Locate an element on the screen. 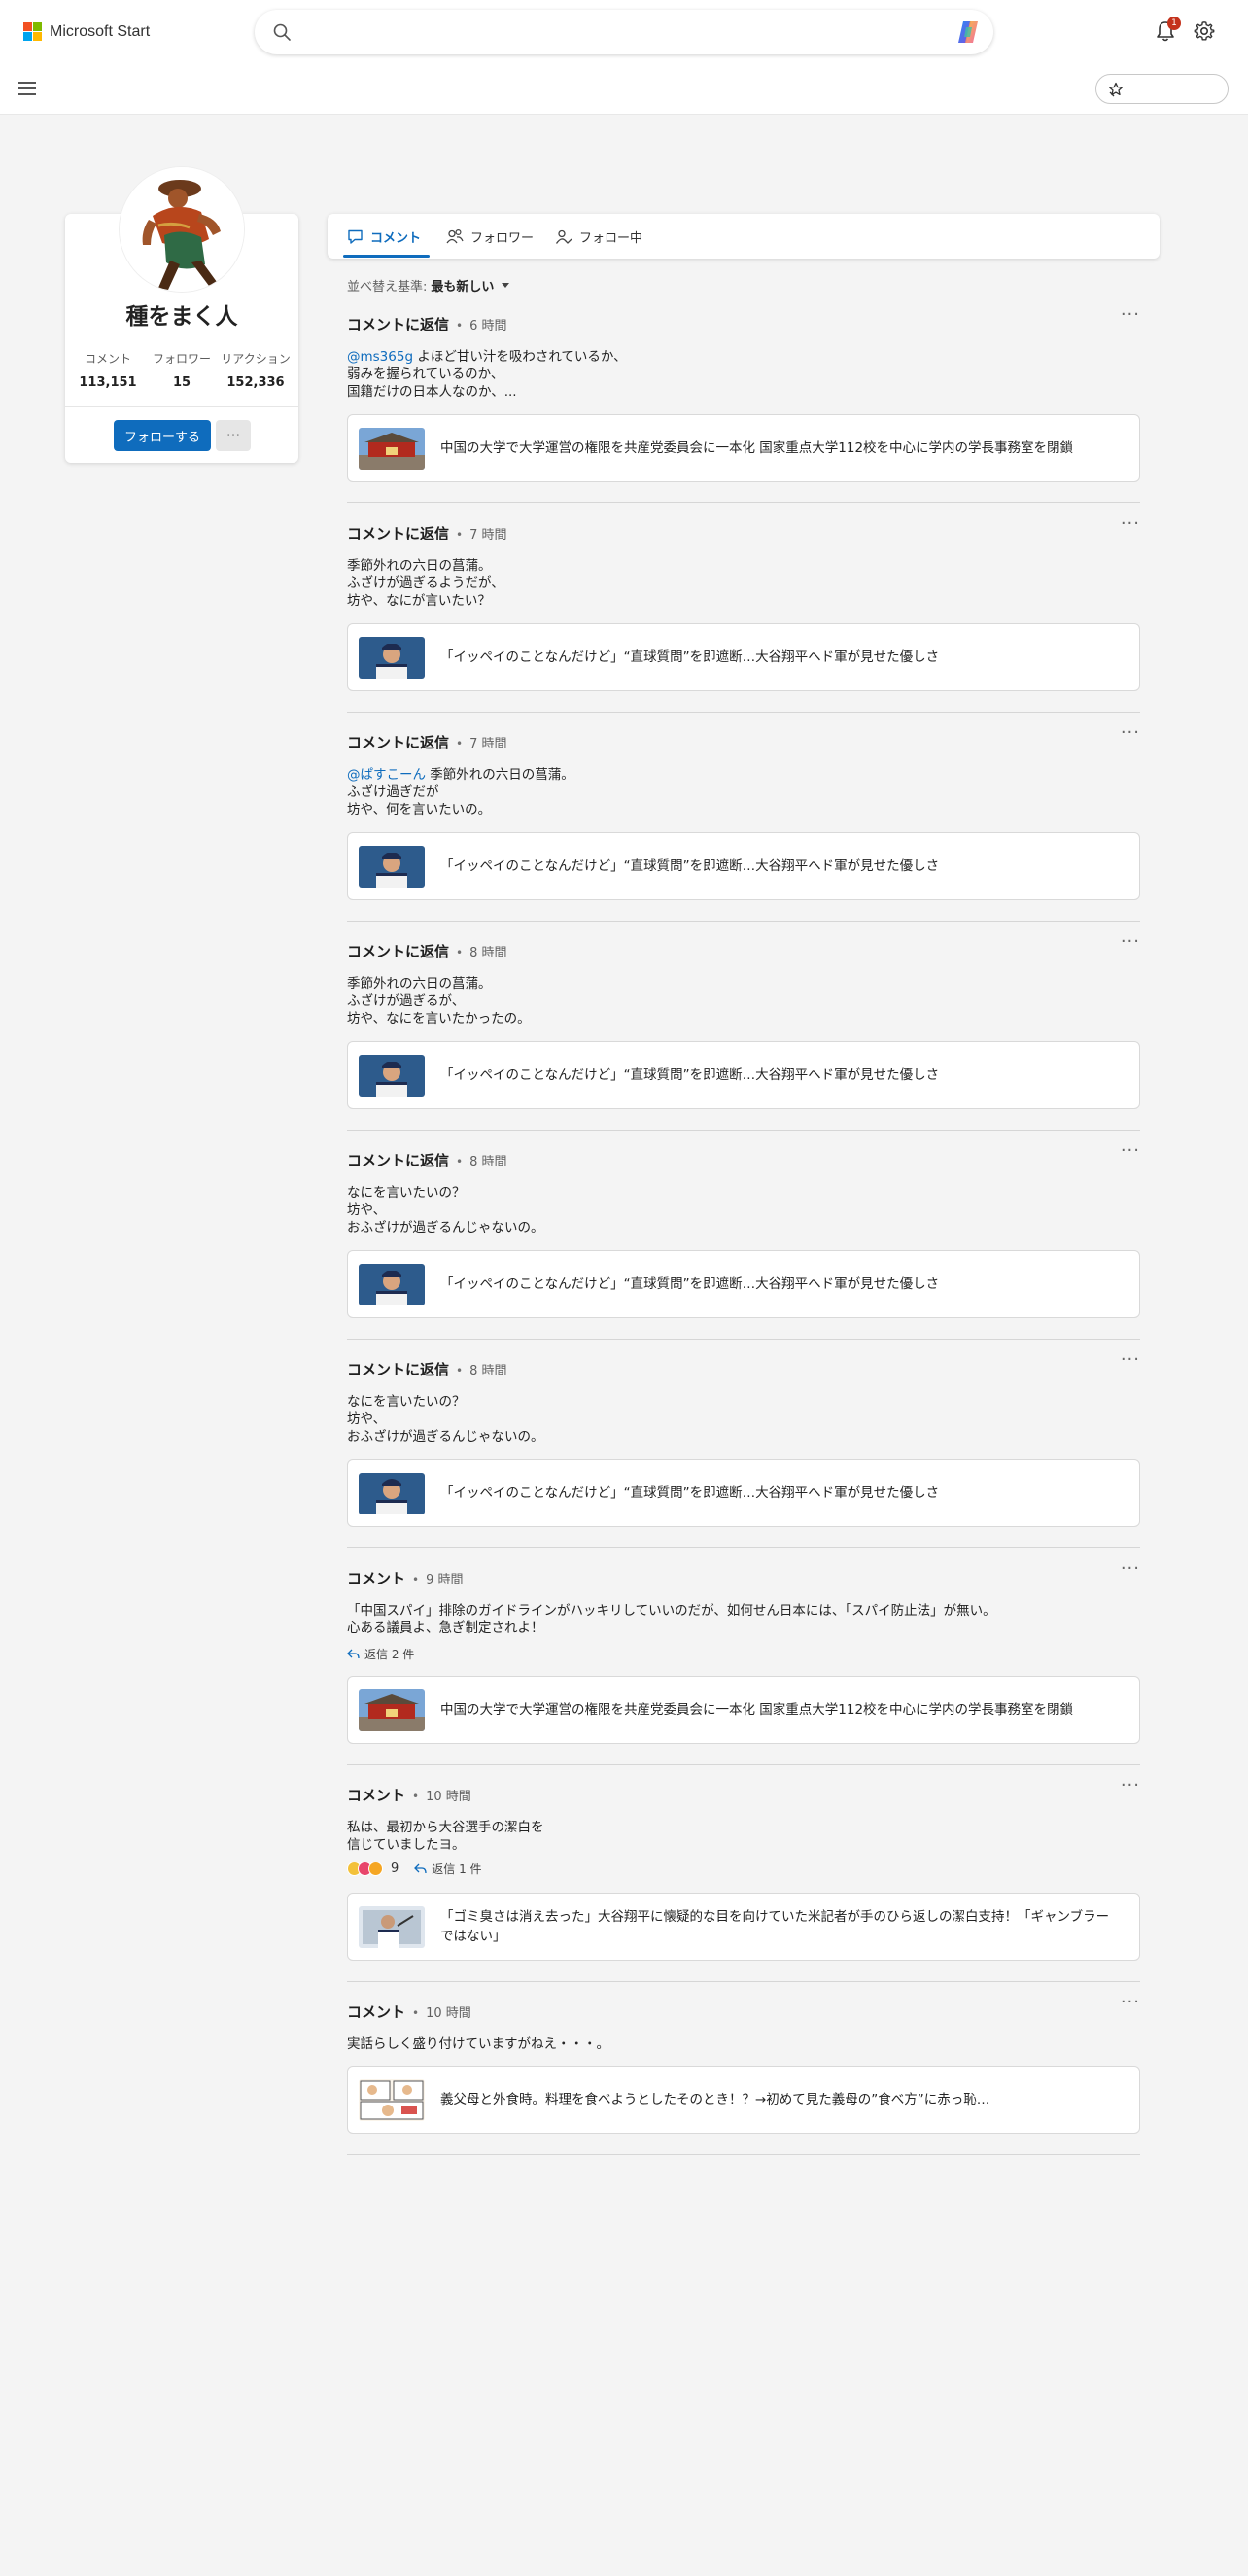 The image size is (1248, 2576). follow-button: フォローする is located at coordinates (162, 435).